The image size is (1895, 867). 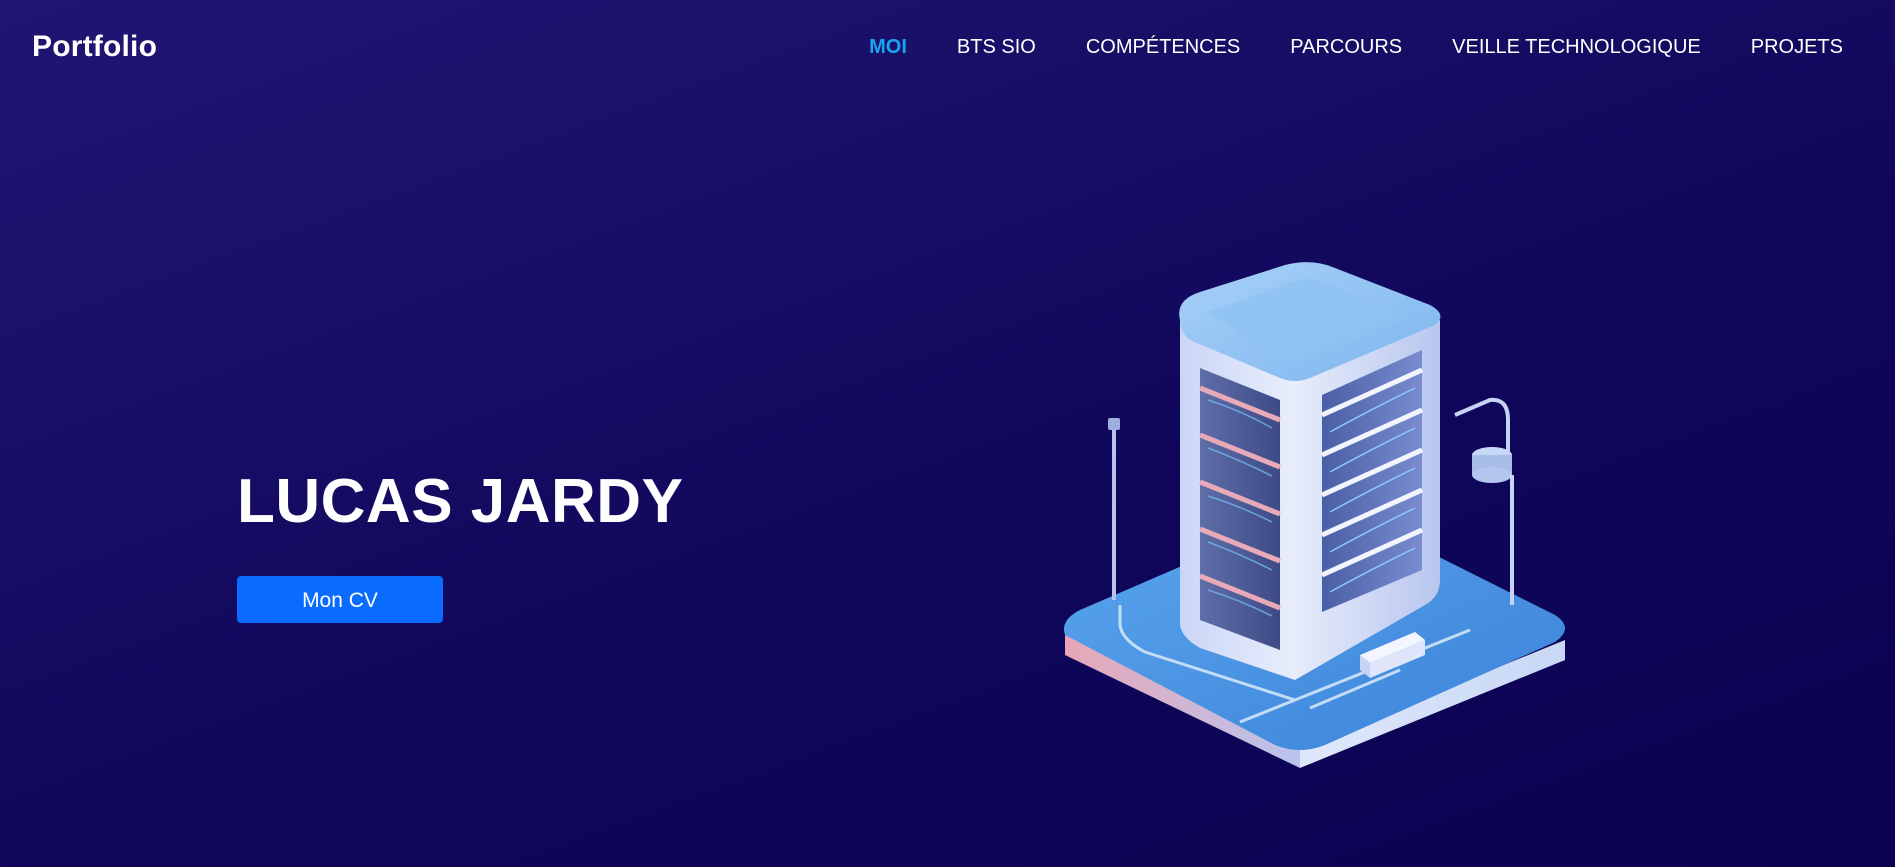 I want to click on cv-button: Mon CV, so click(x=340, y=600).